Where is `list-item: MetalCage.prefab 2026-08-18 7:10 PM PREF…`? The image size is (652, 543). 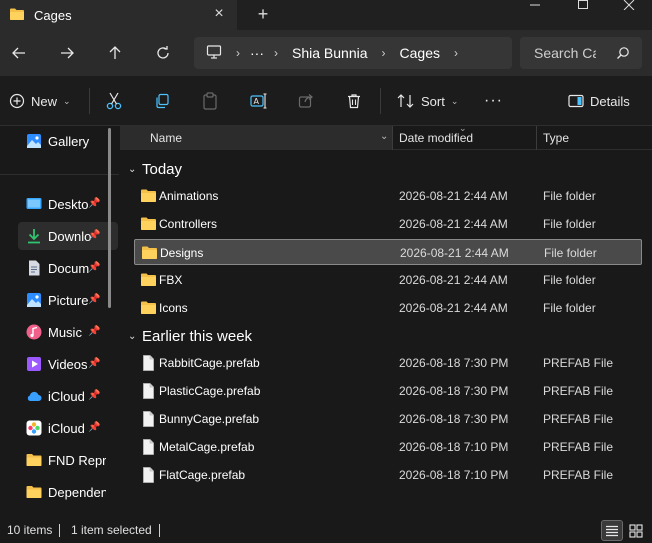 list-item: MetalCage.prefab 2026-08-18 7:10 PM PREF… is located at coordinates (388, 447).